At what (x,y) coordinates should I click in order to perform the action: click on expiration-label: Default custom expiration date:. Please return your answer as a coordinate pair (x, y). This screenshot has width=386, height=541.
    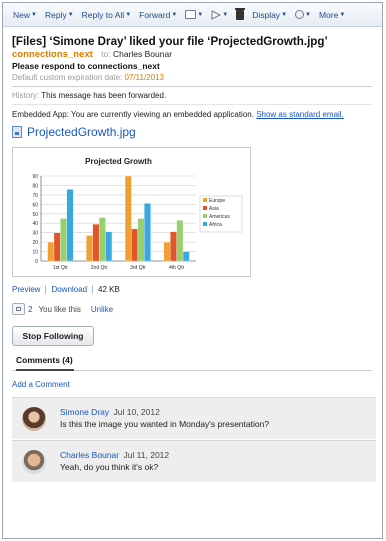
    Looking at the image, I should click on (67, 77).